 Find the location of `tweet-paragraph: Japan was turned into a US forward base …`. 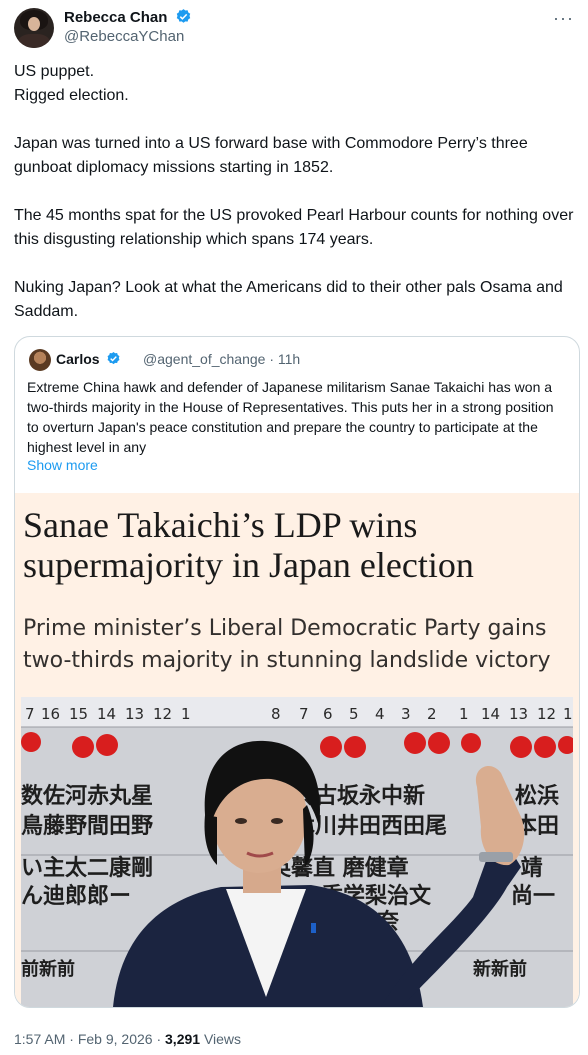

tweet-paragraph: Japan was turned into a US forward base … is located at coordinates (271, 155).